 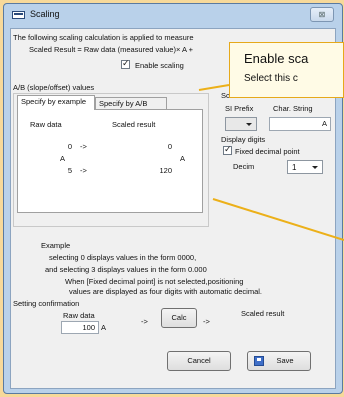 I want to click on scaled-result-value-1: 0, so click(x=150, y=146).